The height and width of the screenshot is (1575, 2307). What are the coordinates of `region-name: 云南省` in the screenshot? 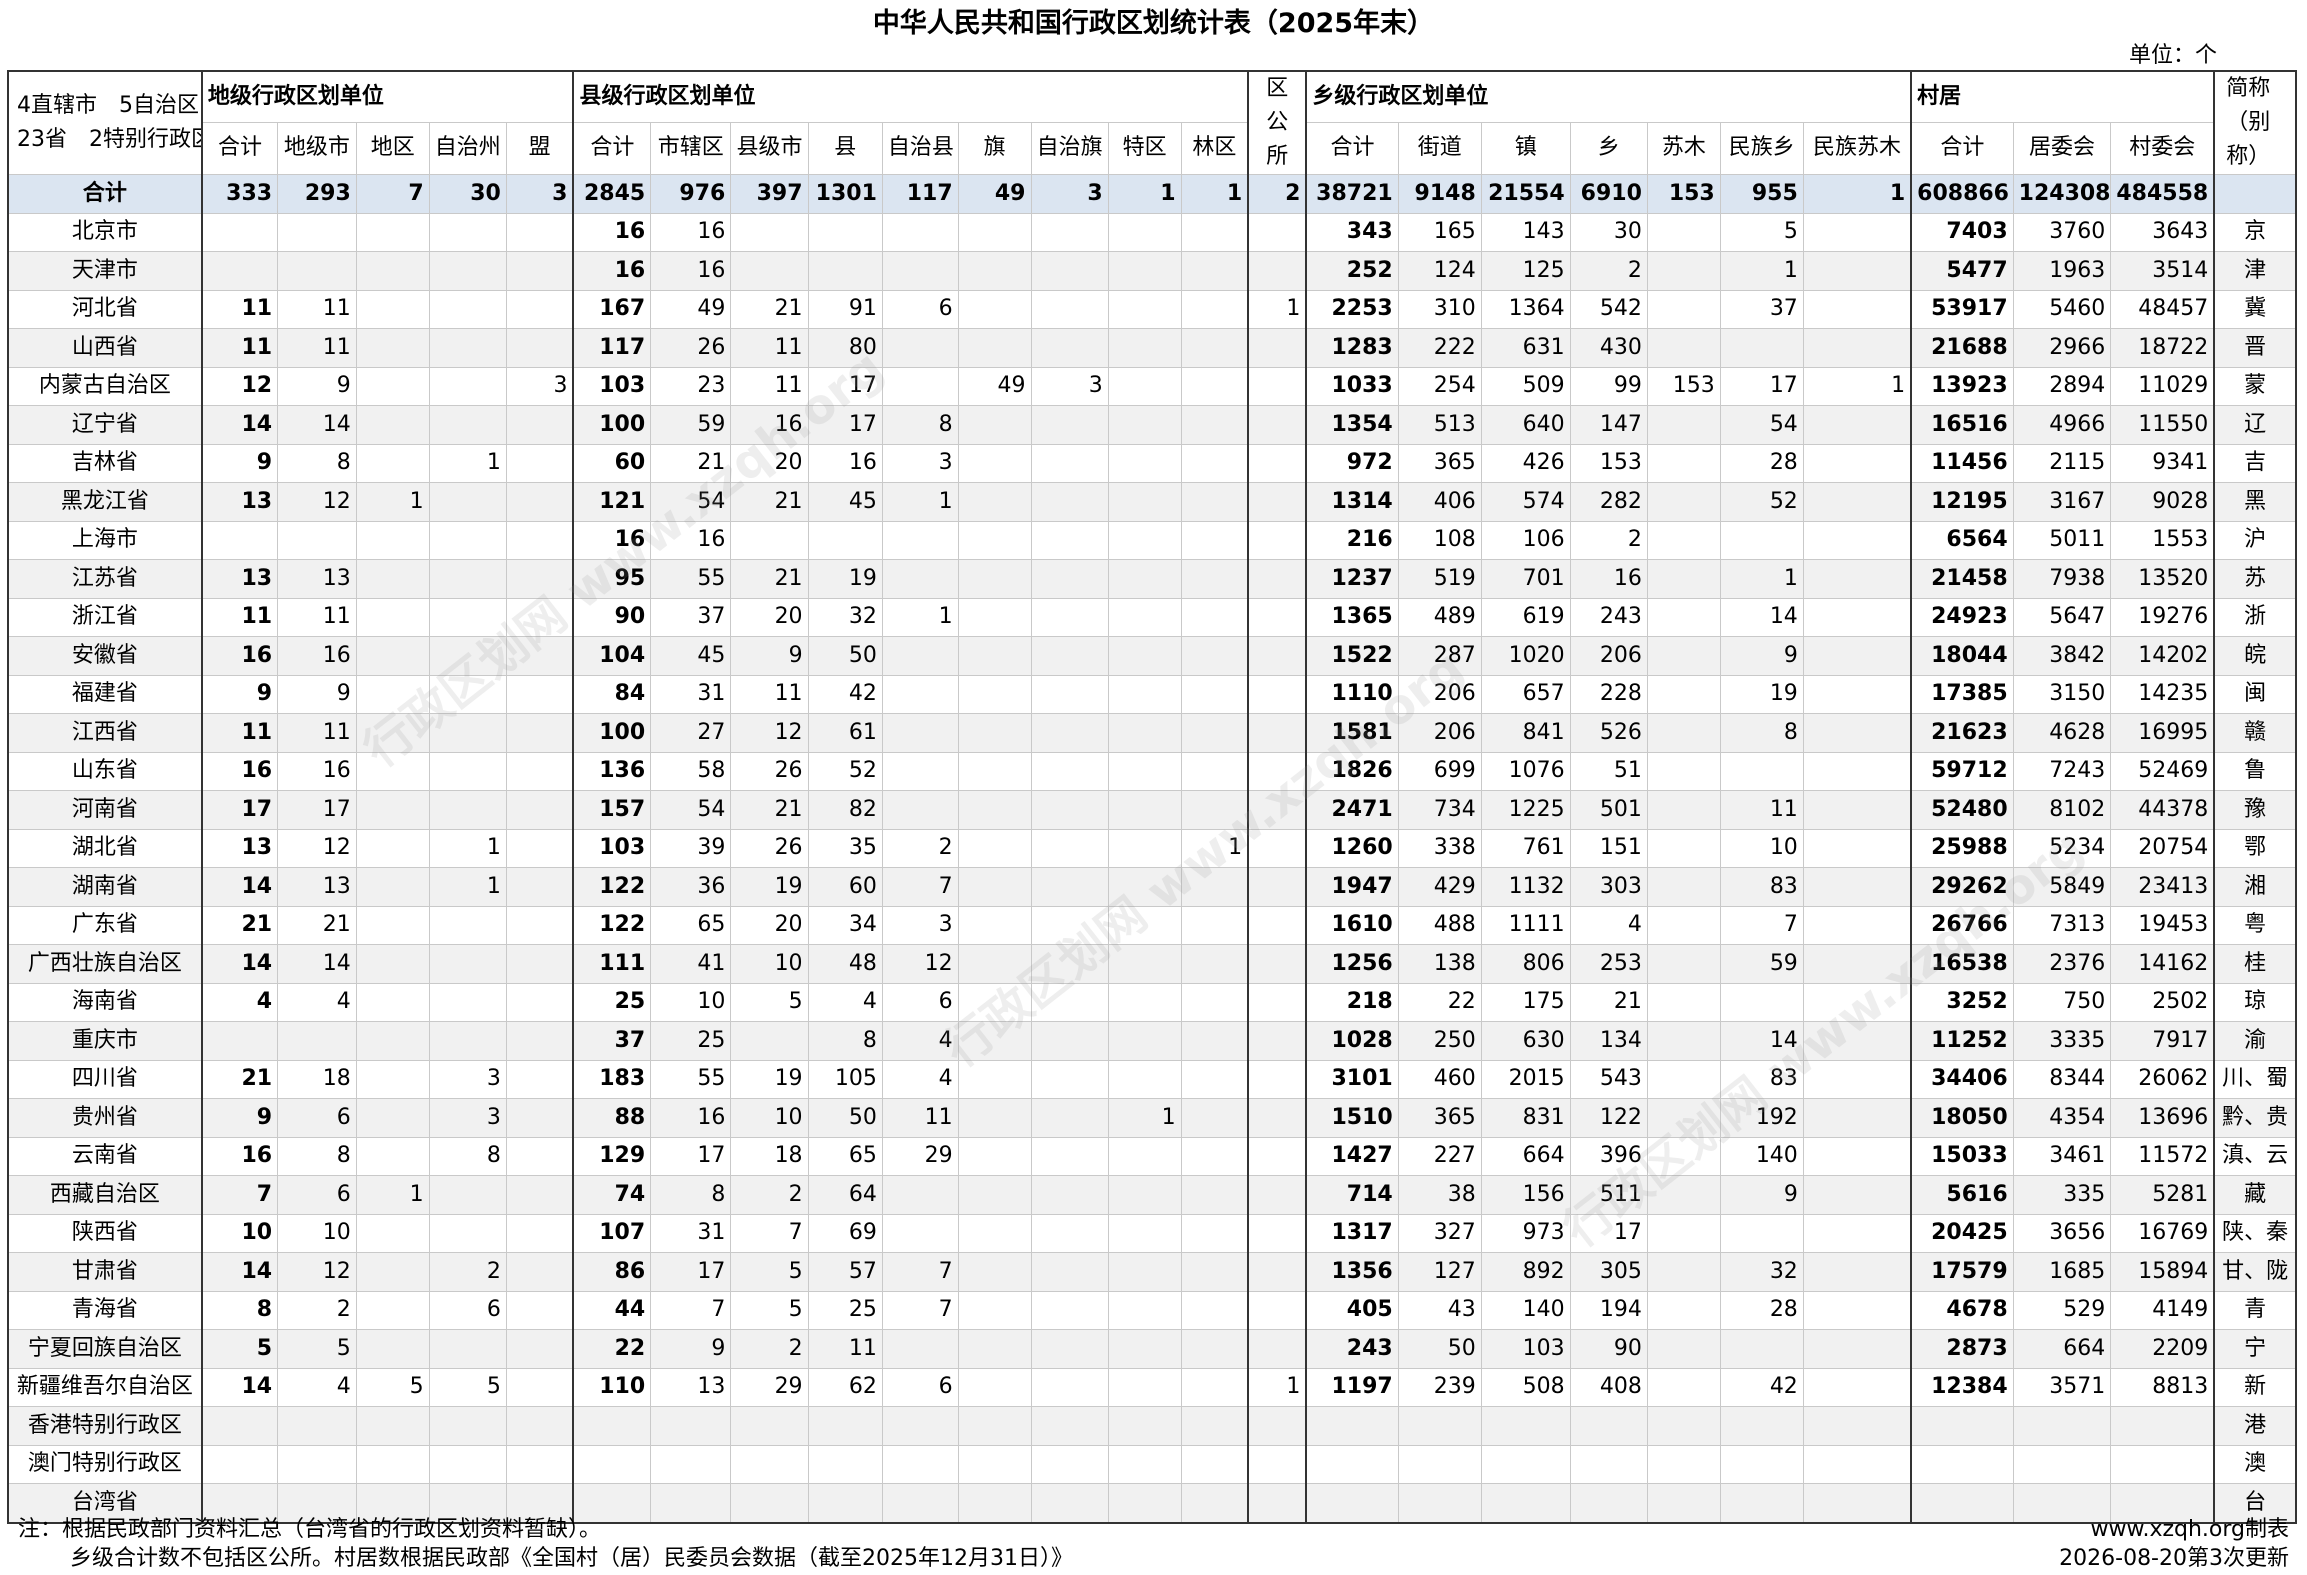 It's located at (105, 1156).